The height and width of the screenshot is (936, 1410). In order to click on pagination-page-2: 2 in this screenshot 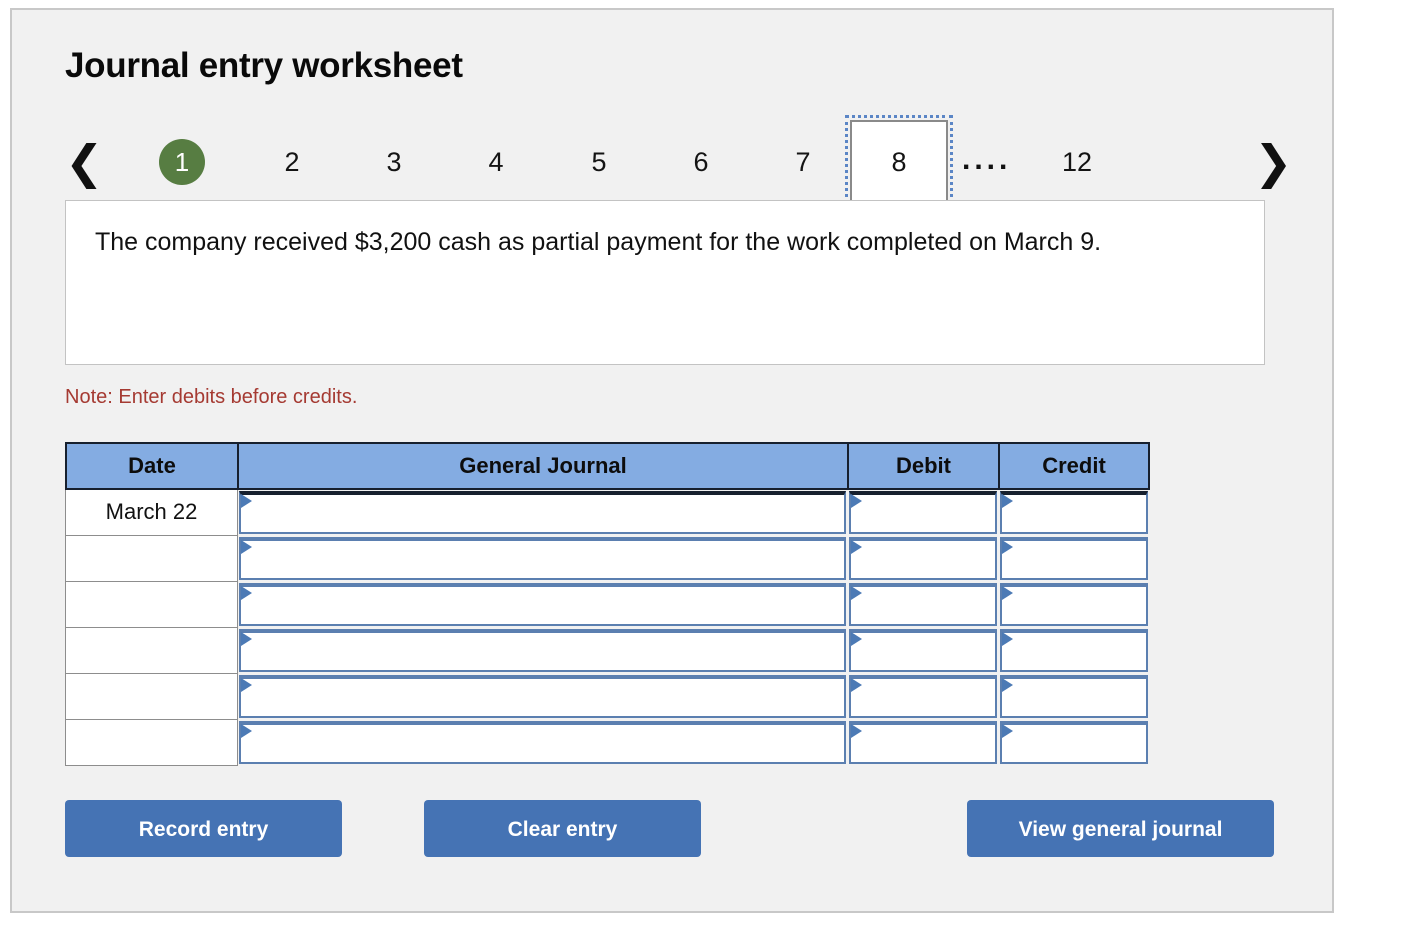, I will do `click(292, 162)`.